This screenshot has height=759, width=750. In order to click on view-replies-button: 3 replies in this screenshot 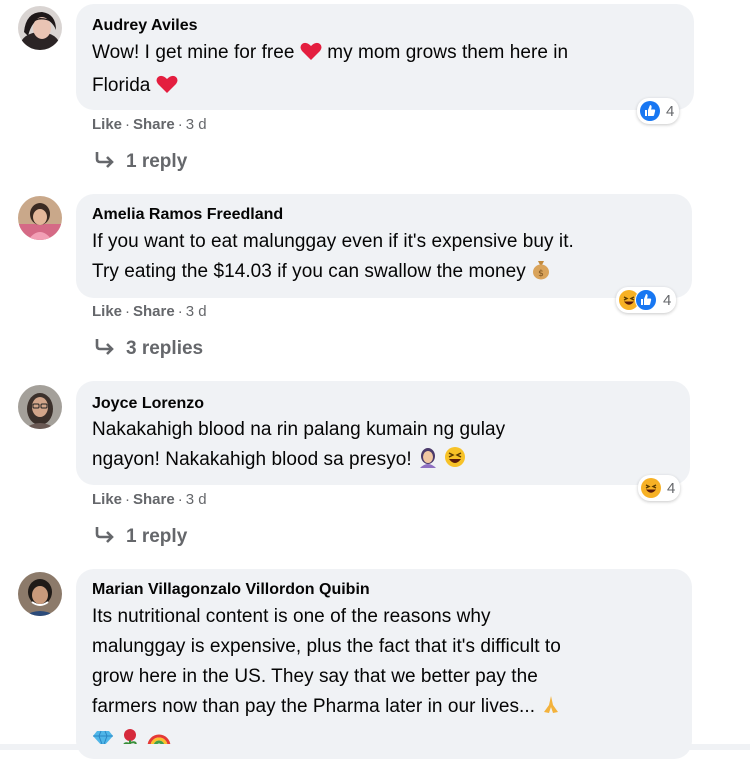, I will do `click(148, 349)`.